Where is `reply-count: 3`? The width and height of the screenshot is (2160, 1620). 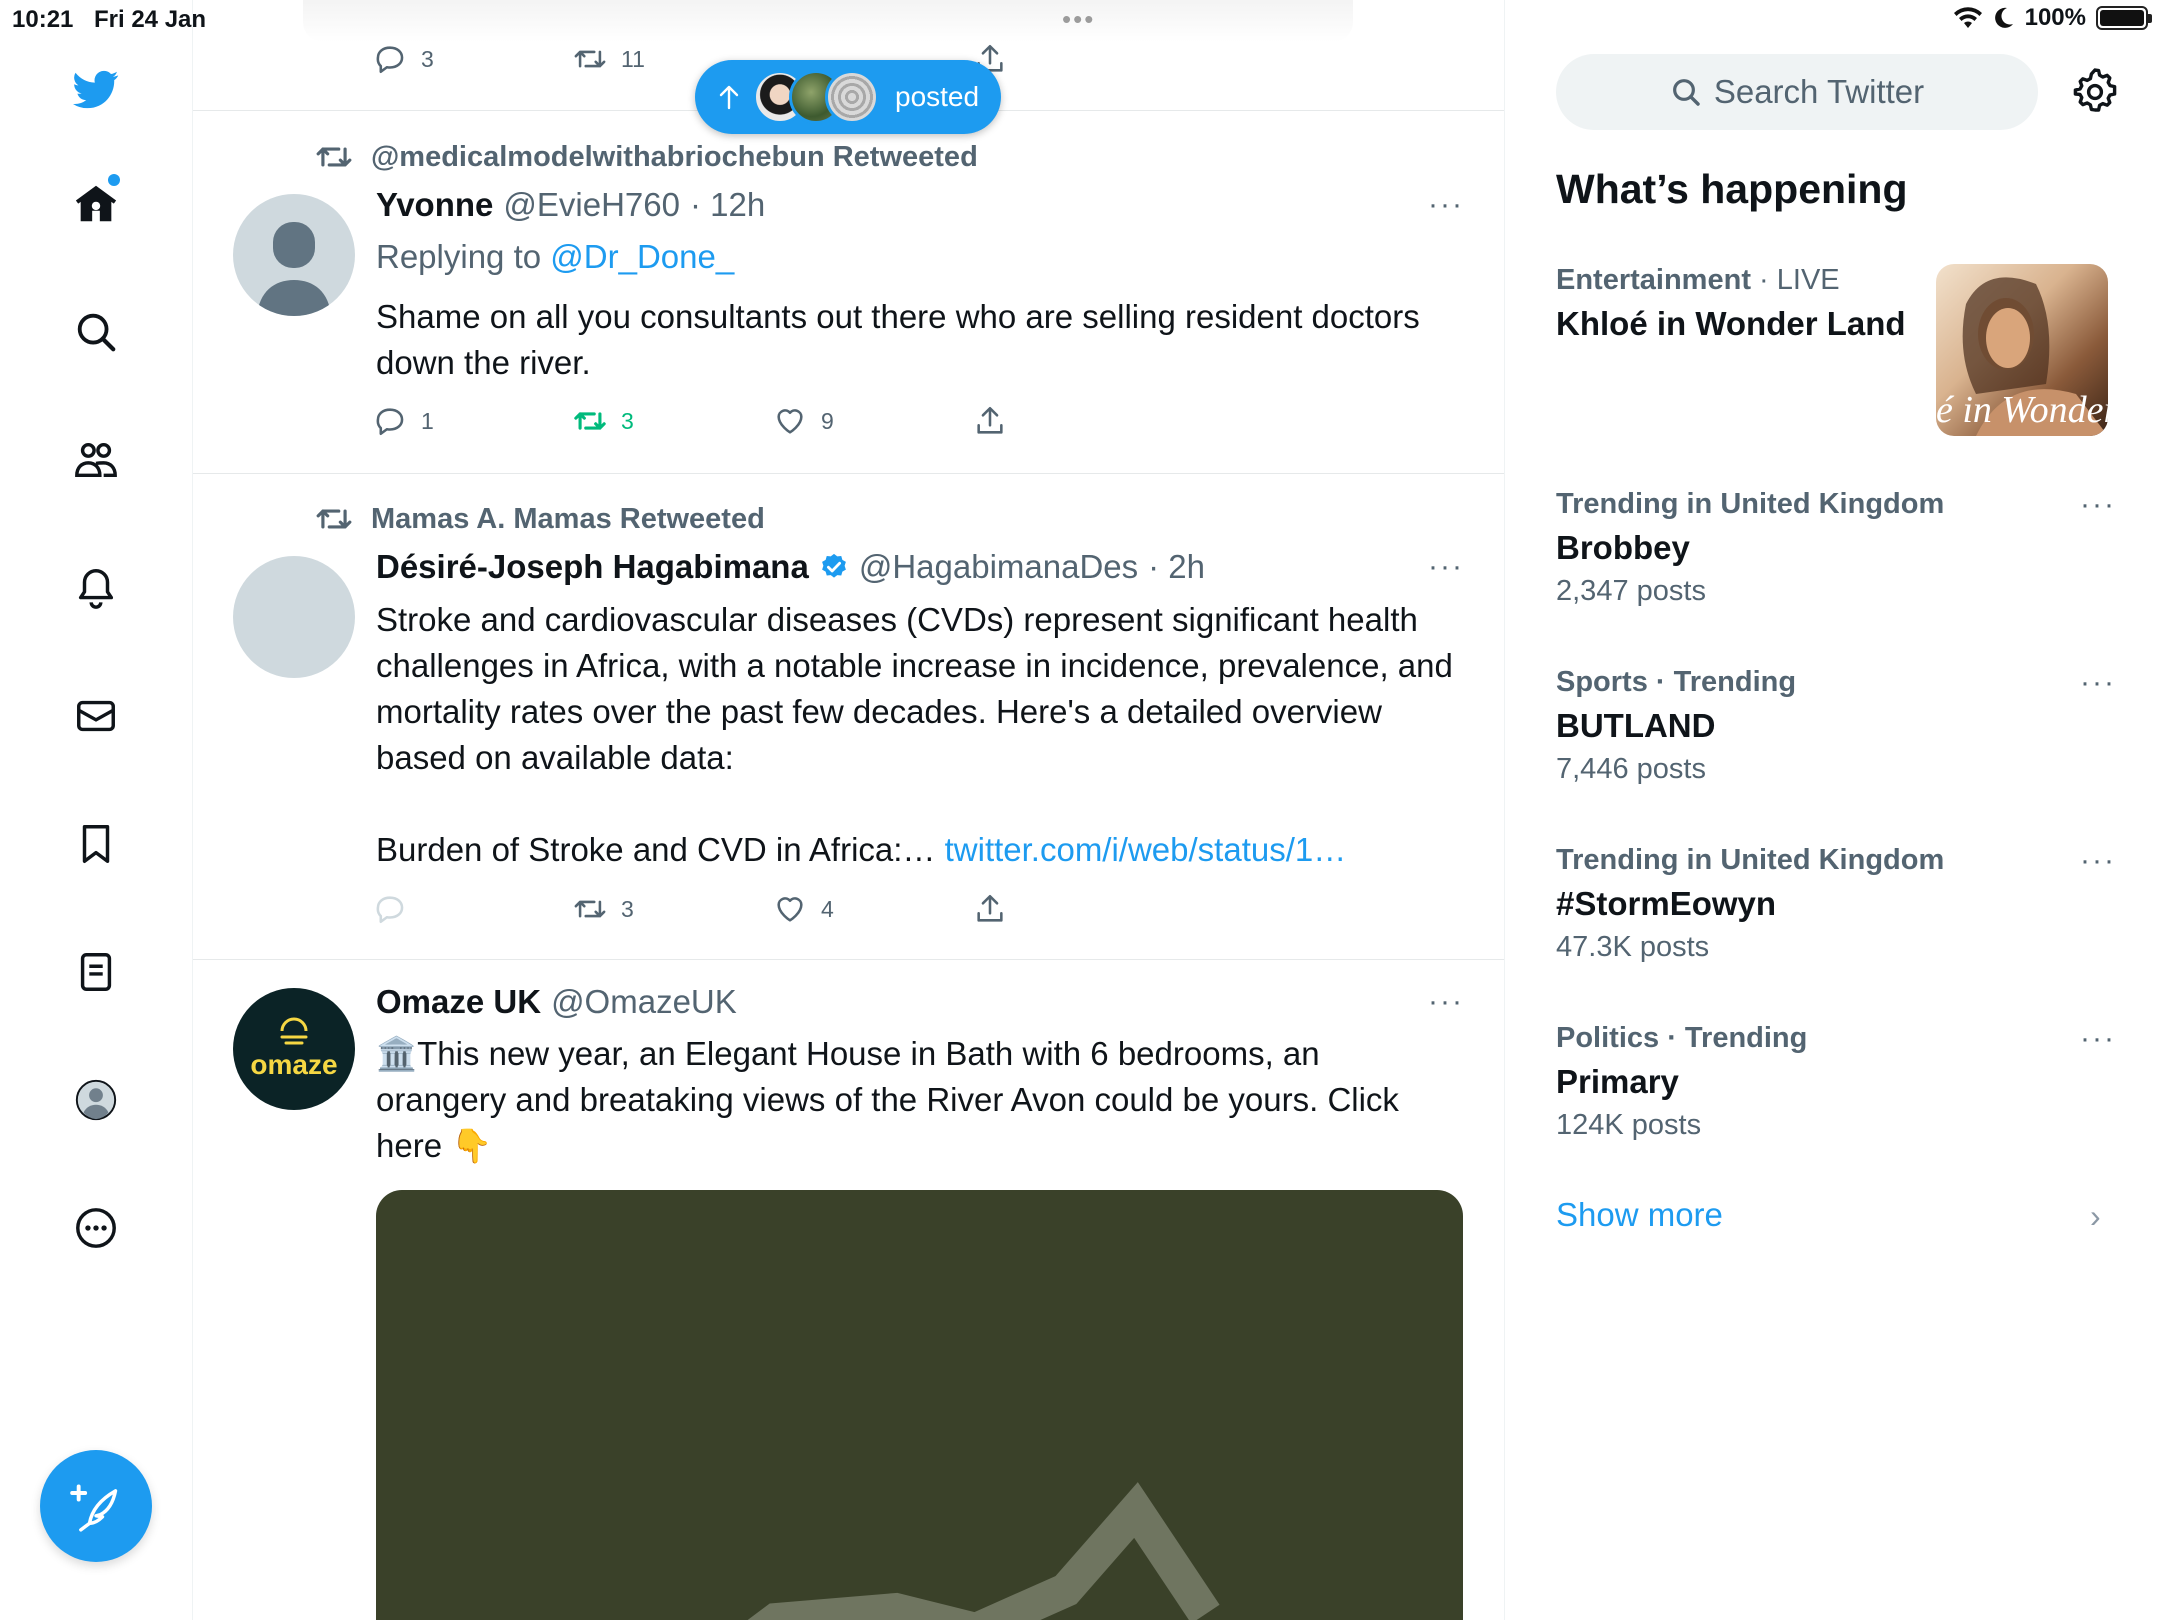 reply-count: 3 is located at coordinates (427, 58).